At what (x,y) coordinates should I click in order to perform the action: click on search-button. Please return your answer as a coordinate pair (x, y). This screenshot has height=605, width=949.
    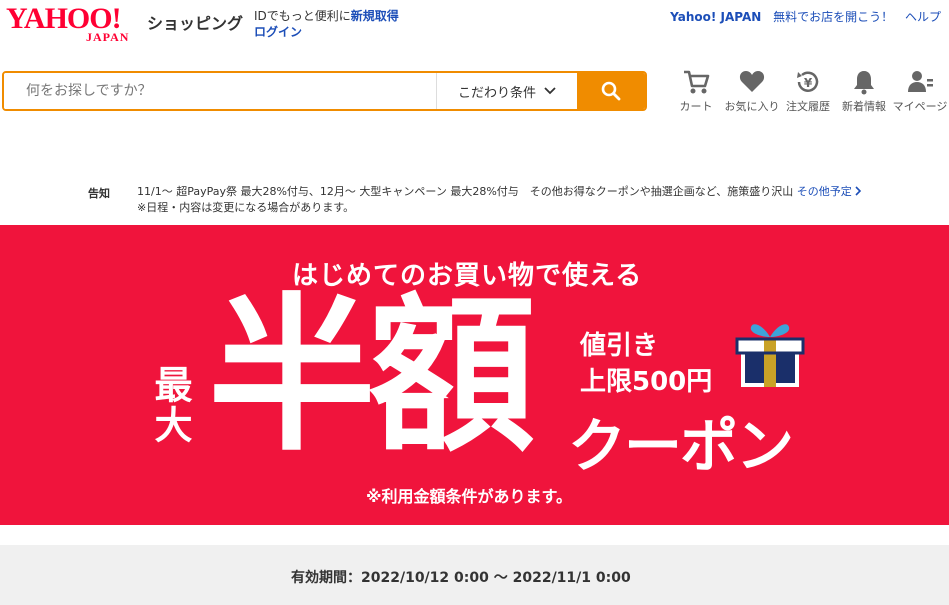
    Looking at the image, I should click on (611, 91).